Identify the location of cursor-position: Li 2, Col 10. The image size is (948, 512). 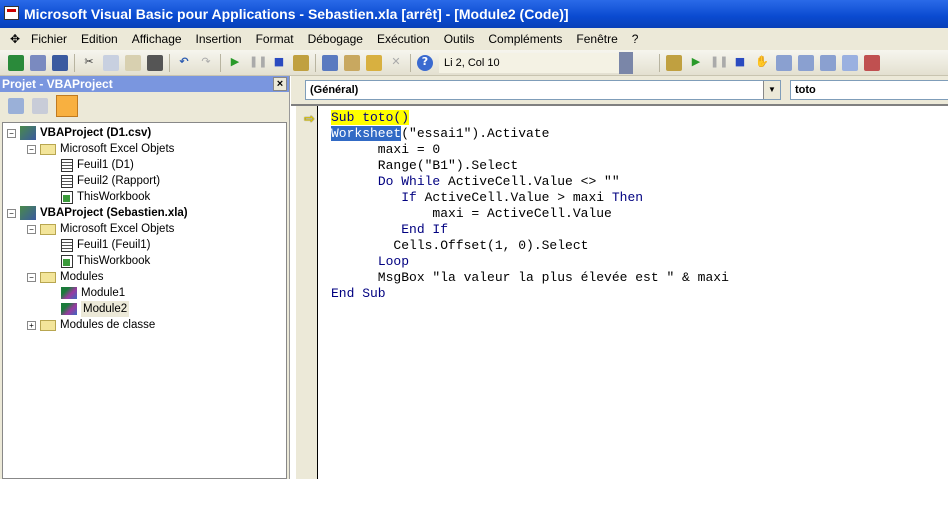
(529, 62).